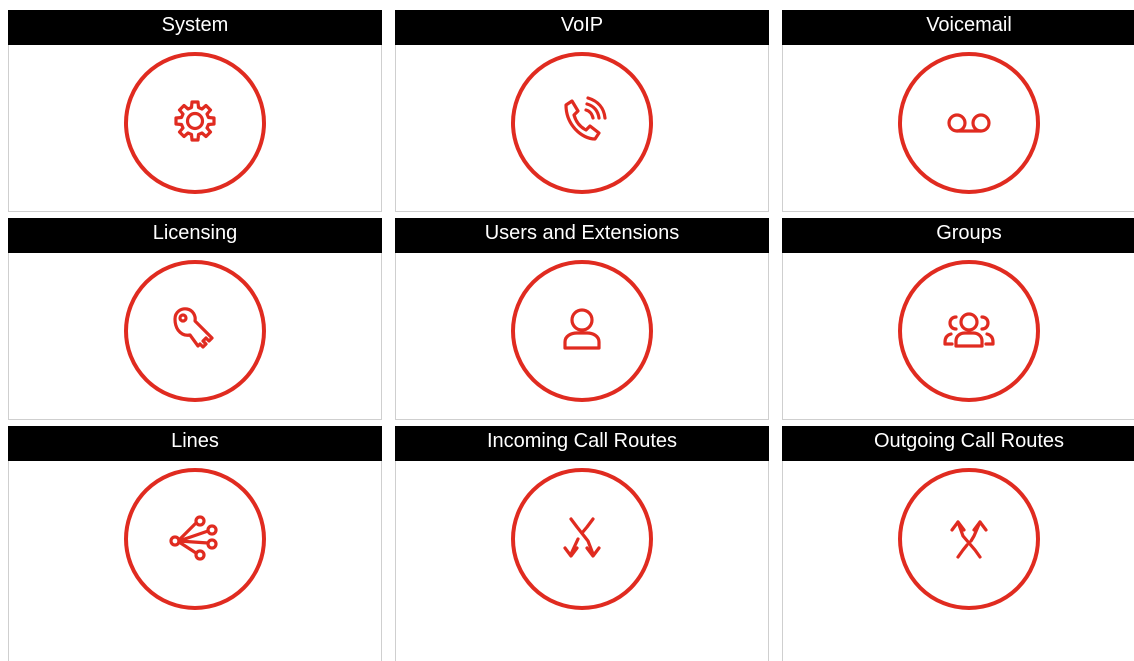 This screenshot has width=1134, height=661. I want to click on tile-title: VoIP, so click(582, 27).